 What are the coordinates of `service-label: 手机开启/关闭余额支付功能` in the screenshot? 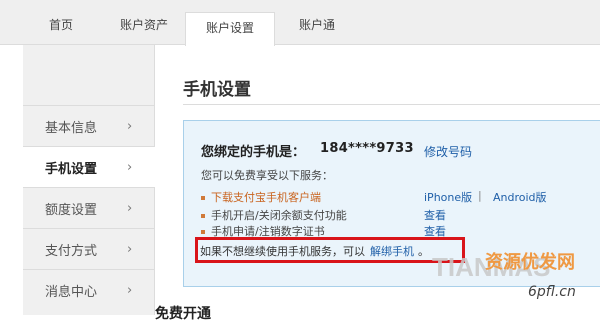 It's located at (279, 215).